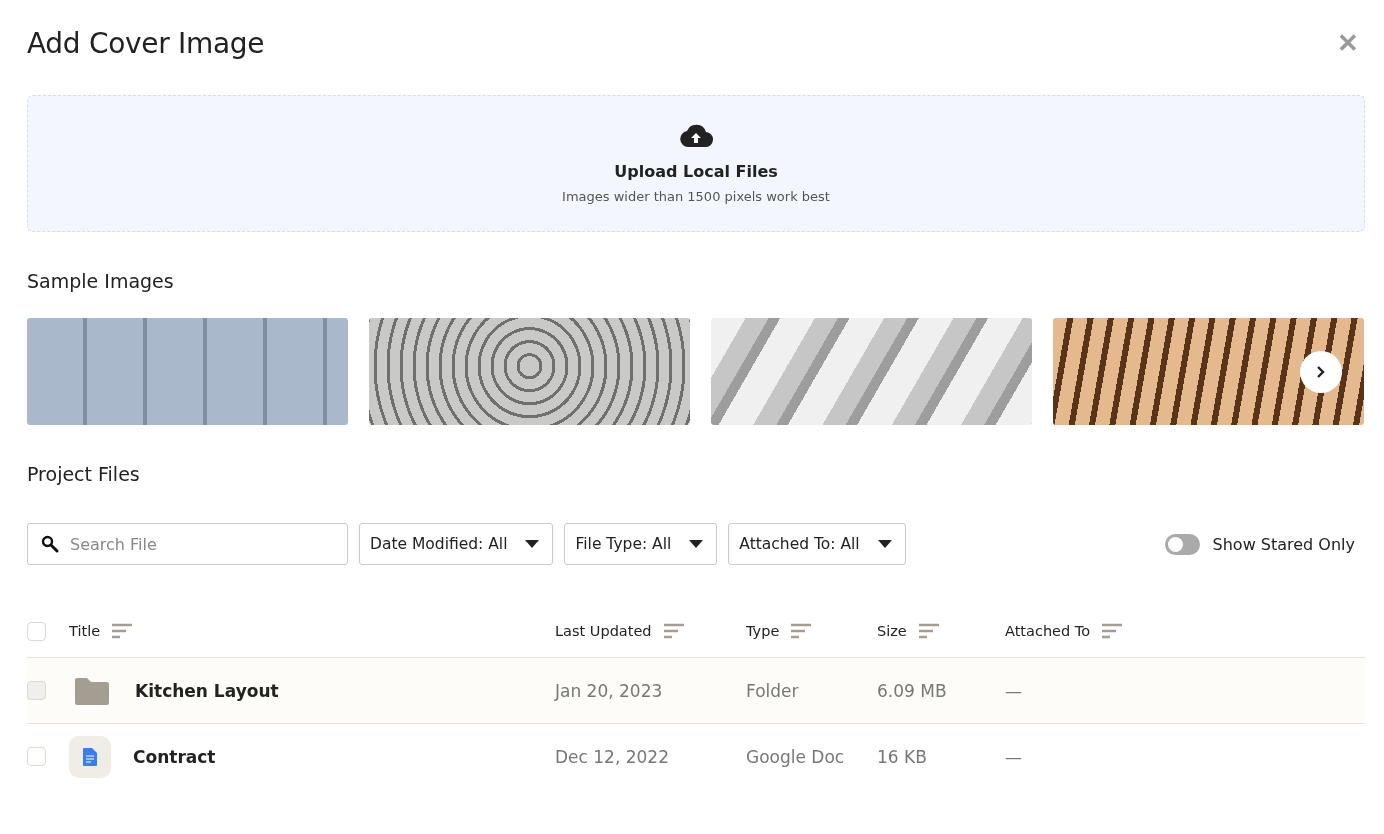 This screenshot has width=1384, height=834. Describe the element at coordinates (146, 43) in the screenshot. I see `dialog-title: Add Cover Image` at that location.